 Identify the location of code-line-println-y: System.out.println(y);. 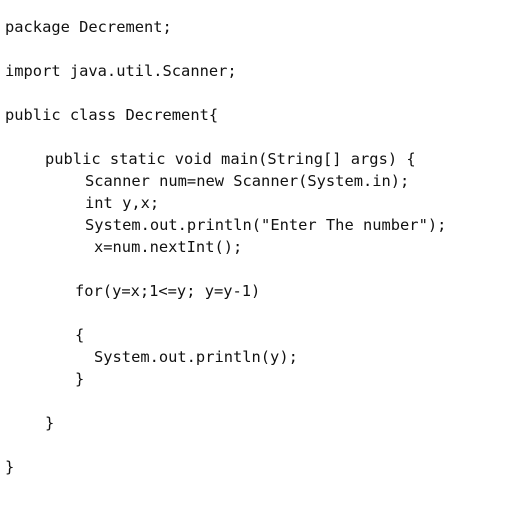
(196, 357).